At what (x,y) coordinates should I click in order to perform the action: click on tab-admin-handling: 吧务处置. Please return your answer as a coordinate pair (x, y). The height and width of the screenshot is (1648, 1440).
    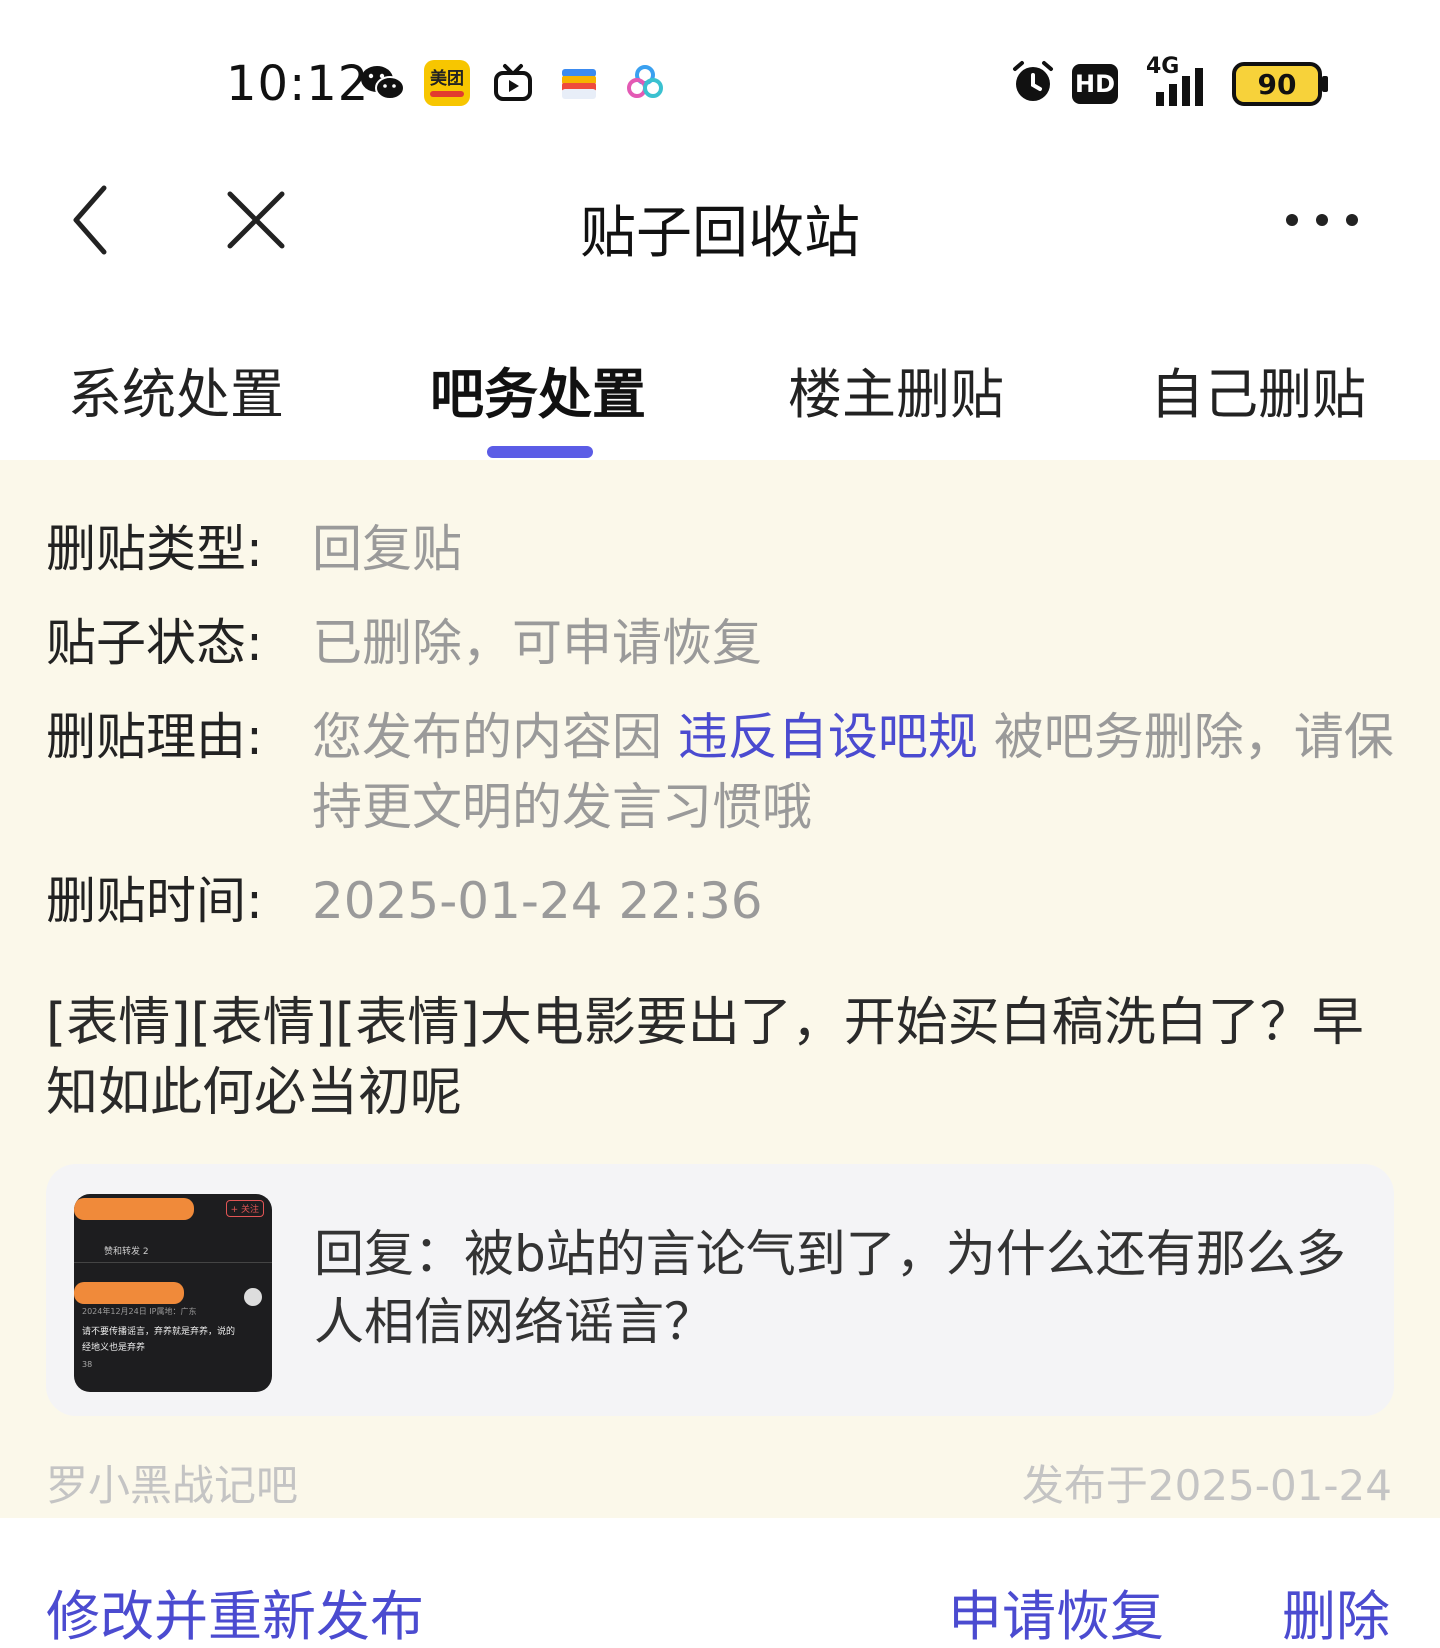
    Looking at the image, I should click on (538, 389).